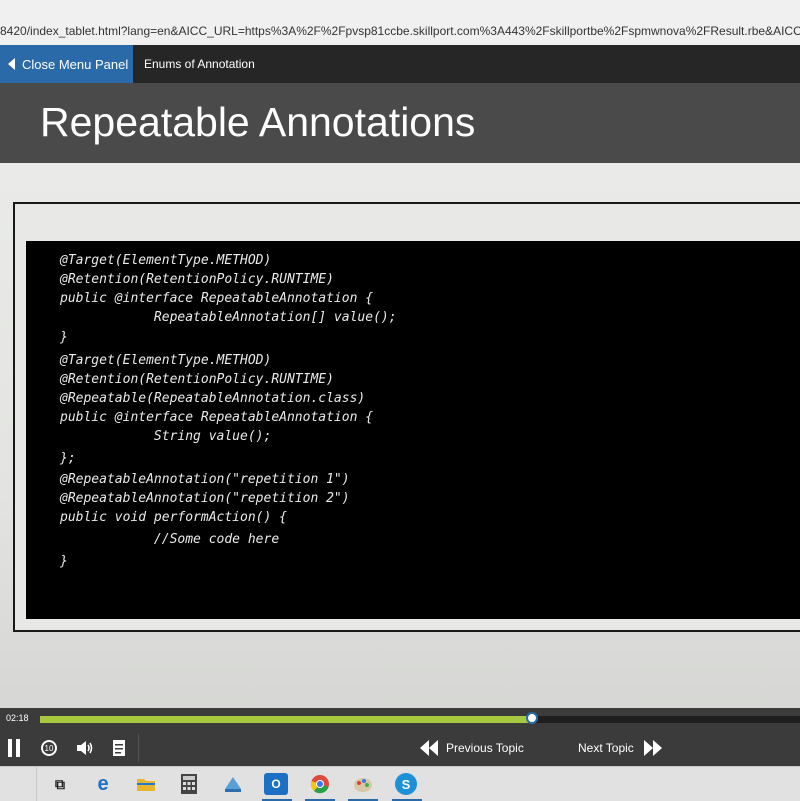 The image size is (800, 801). I want to click on control-divider, so click(138, 748).